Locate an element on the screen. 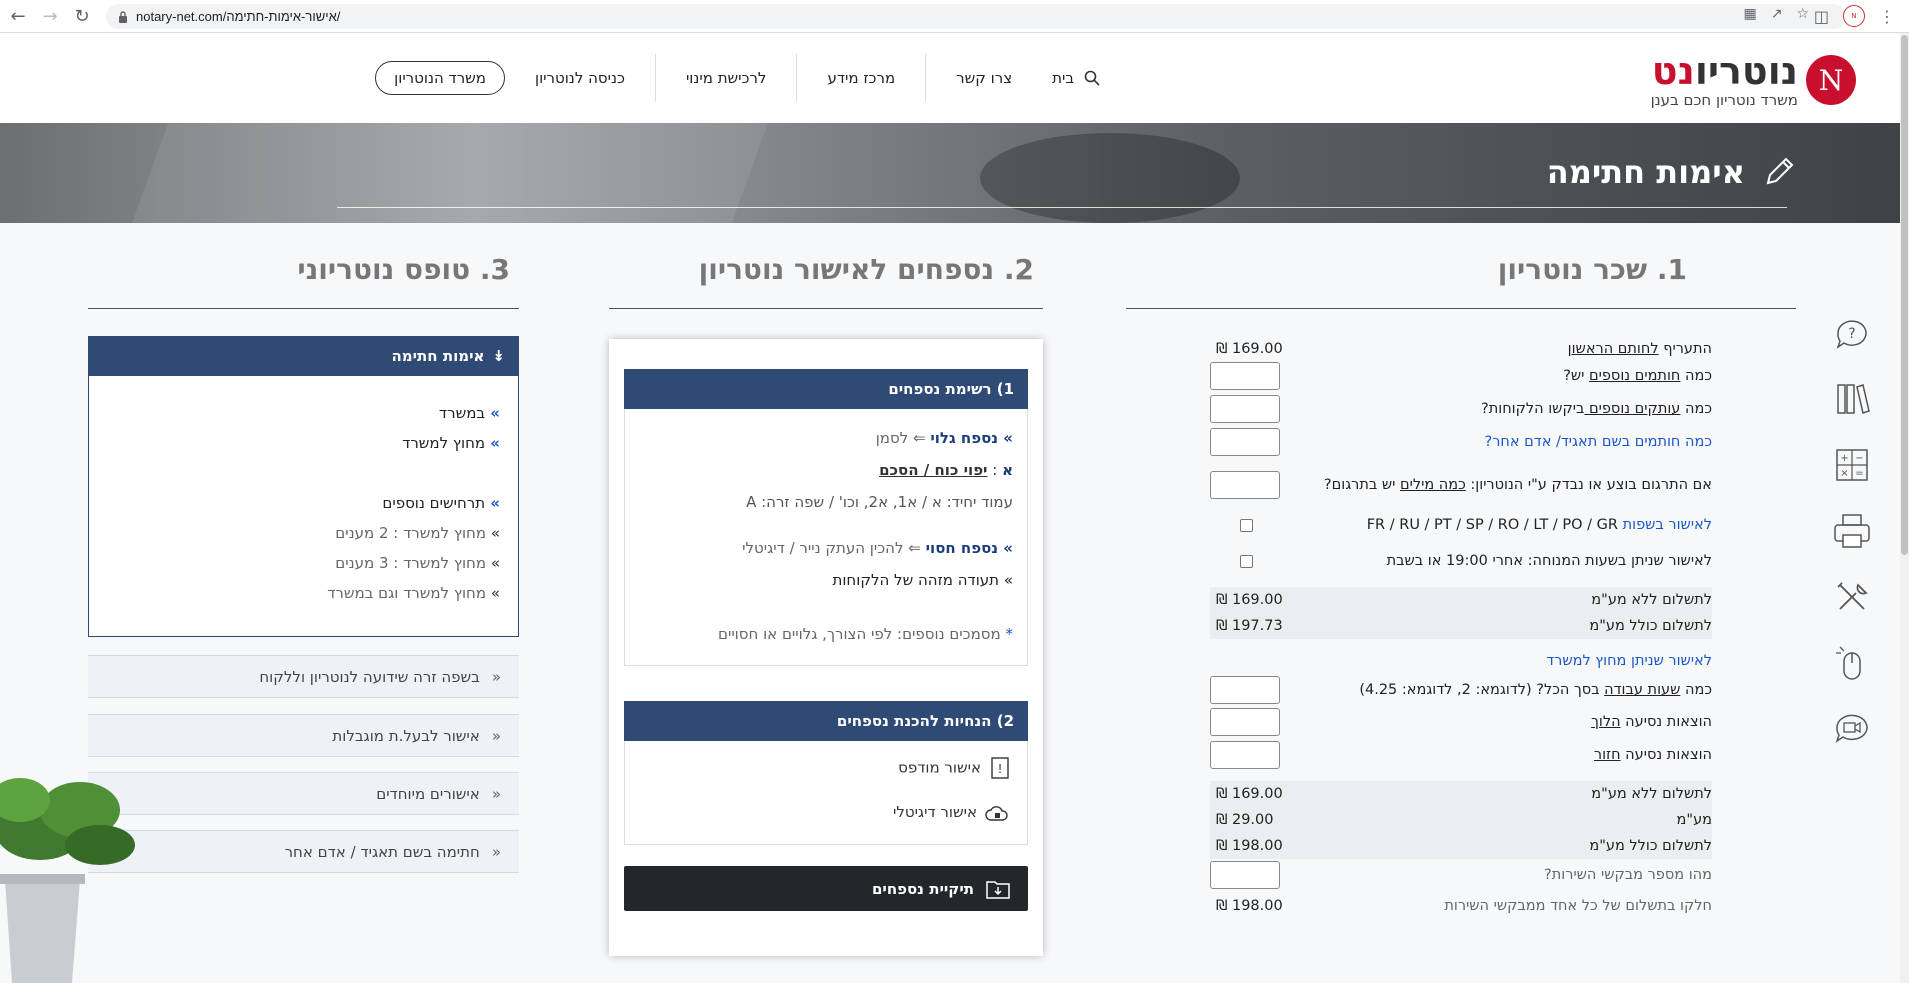 This screenshot has width=1909, height=983. office-button: משרד הנוטריון is located at coordinates (440, 78).